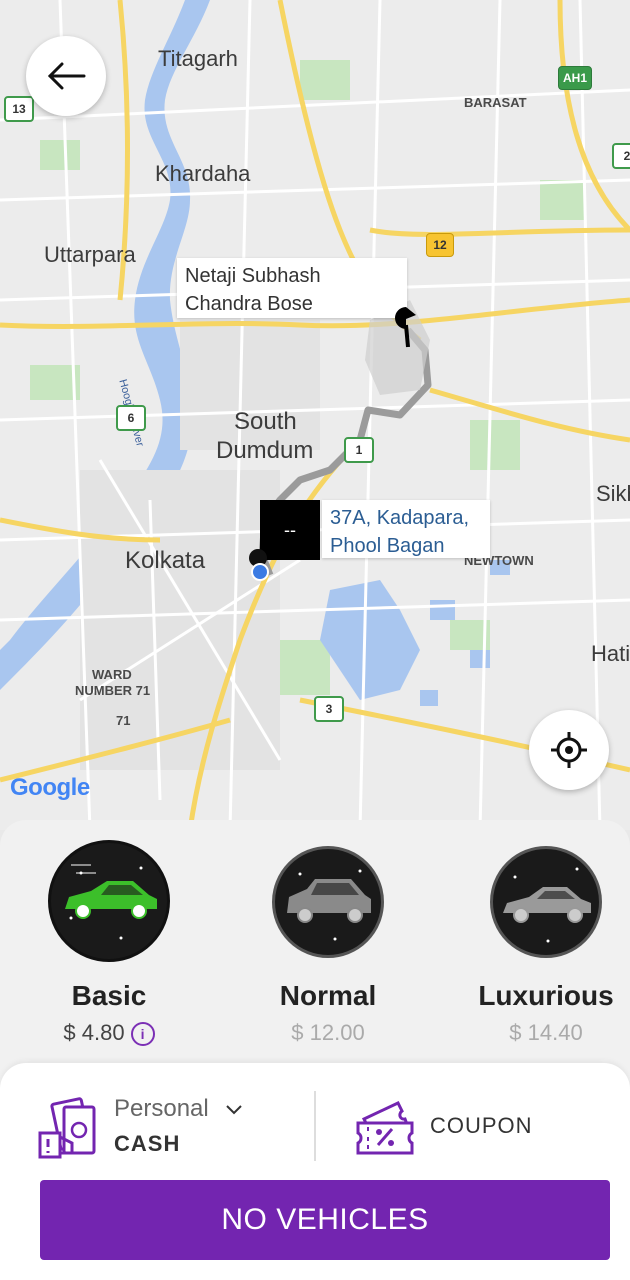 The width and height of the screenshot is (630, 1280). What do you see at coordinates (325, 1220) in the screenshot?
I see `no-vehicles-button: NO VEHICLES` at bounding box center [325, 1220].